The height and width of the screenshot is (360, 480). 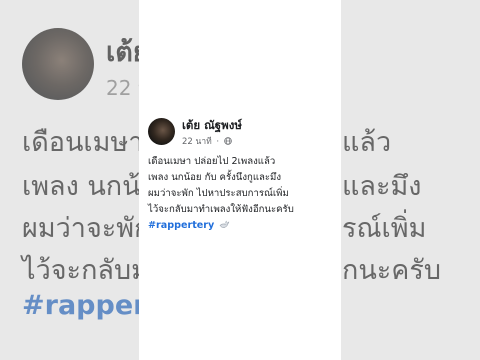 I want to click on post-line-4: ไว้จะกลับมาทำเพลงให้ฟังอีกนะครับ, so click(x=221, y=209).